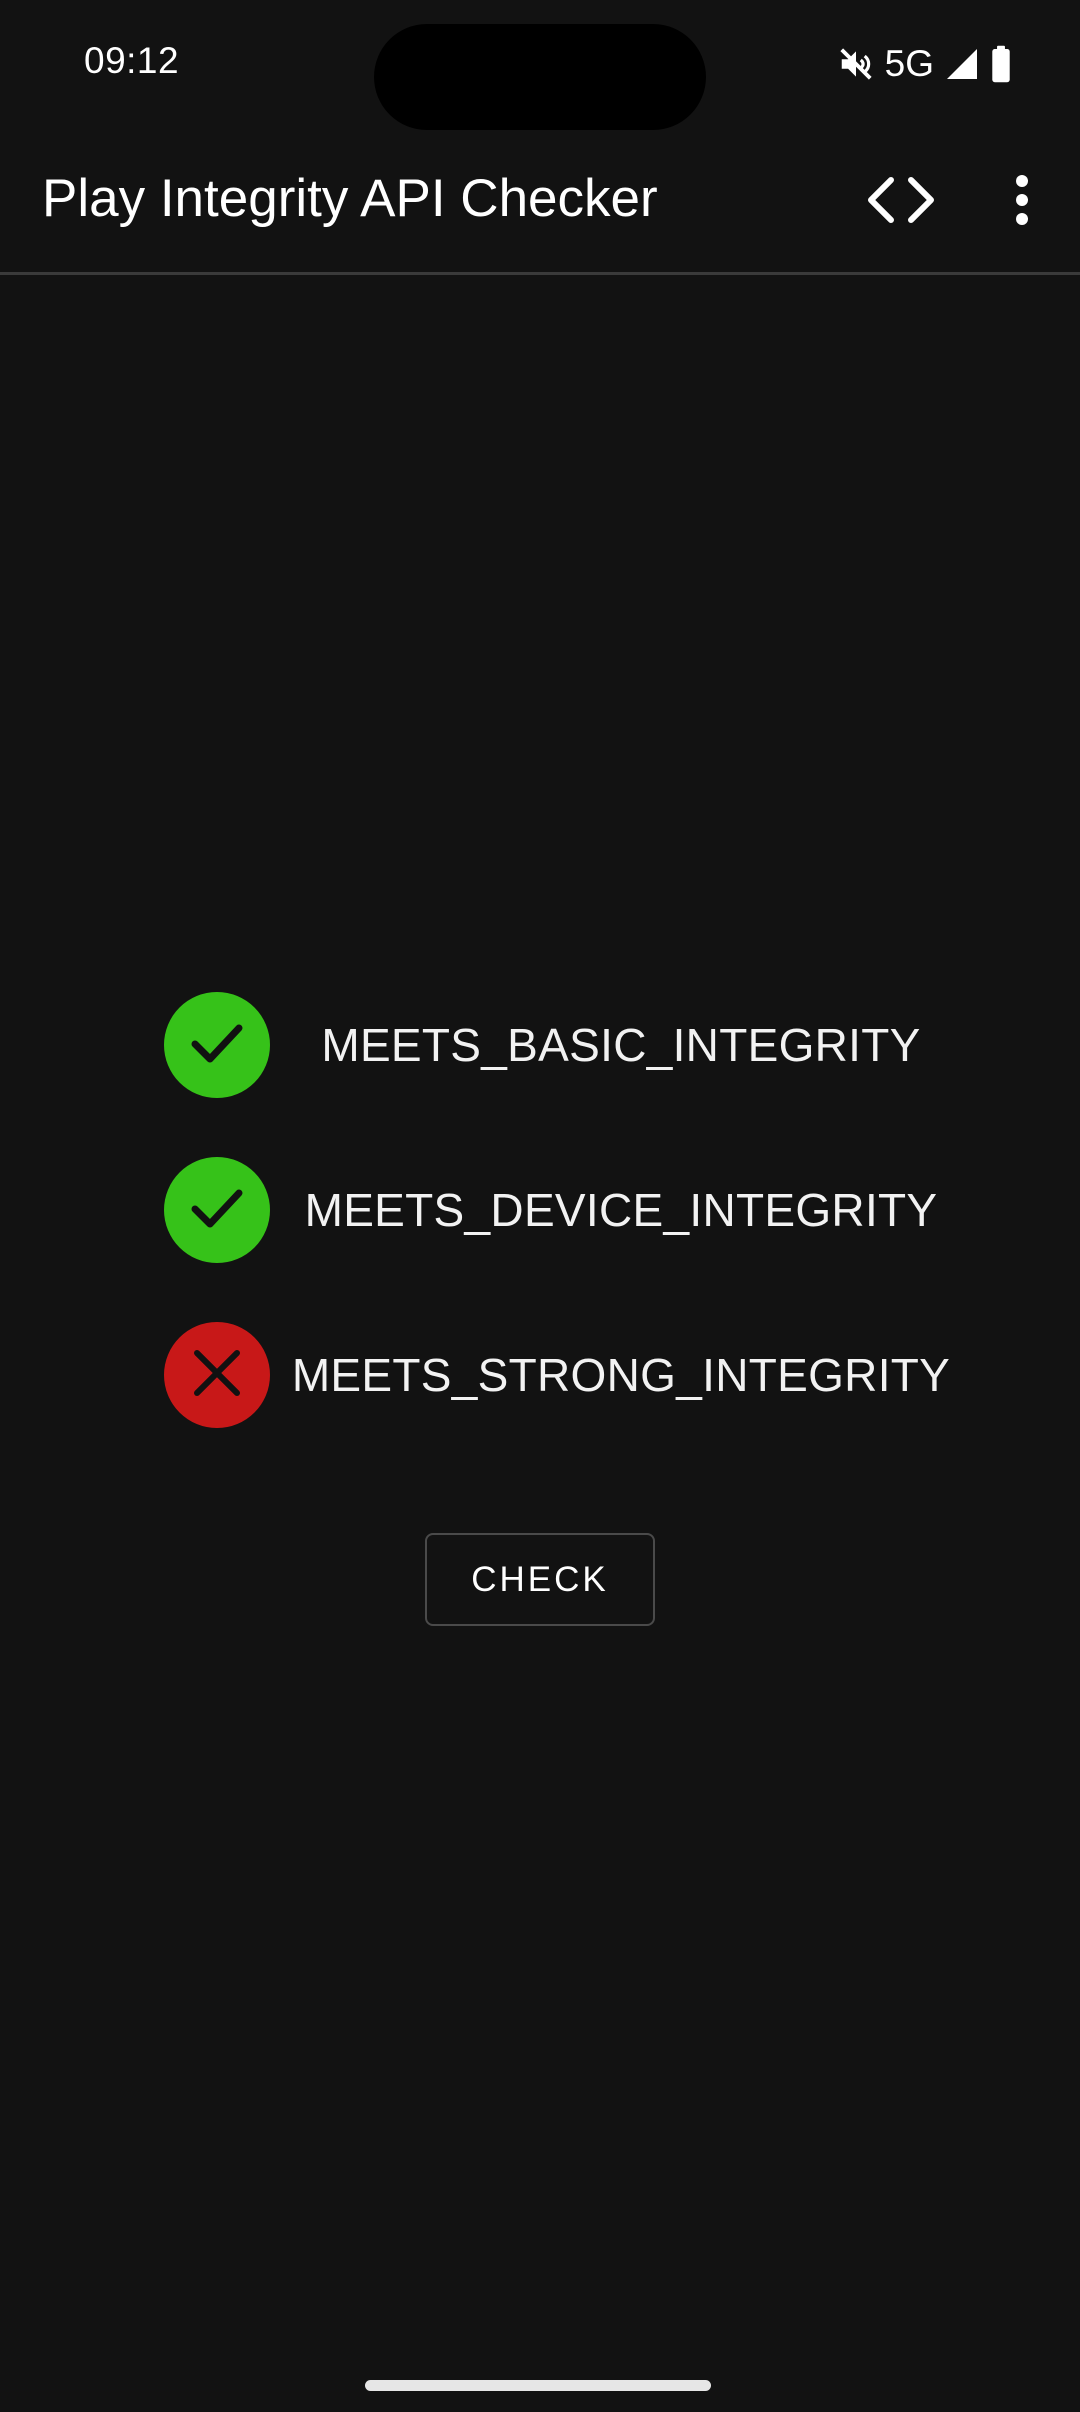 The image size is (1080, 2412). Describe the element at coordinates (1001, 64) in the screenshot. I see `battery-icon` at that location.